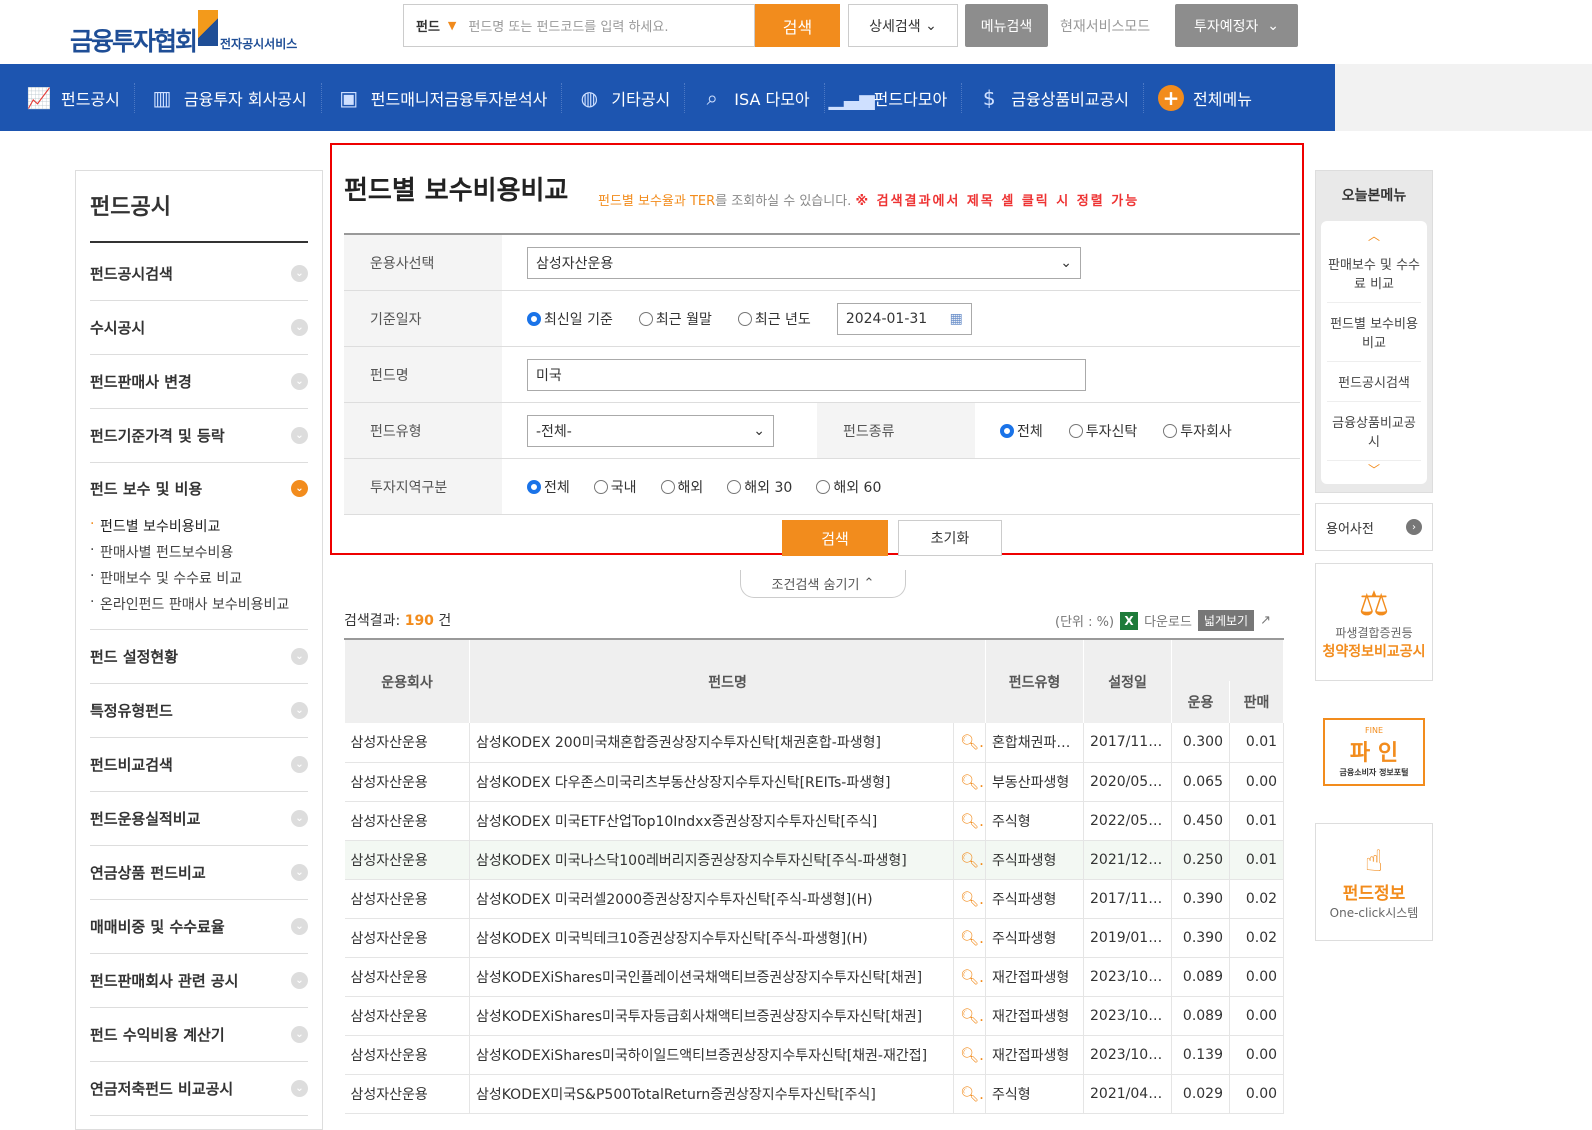  I want to click on col-company: 운용회사, so click(407, 680).